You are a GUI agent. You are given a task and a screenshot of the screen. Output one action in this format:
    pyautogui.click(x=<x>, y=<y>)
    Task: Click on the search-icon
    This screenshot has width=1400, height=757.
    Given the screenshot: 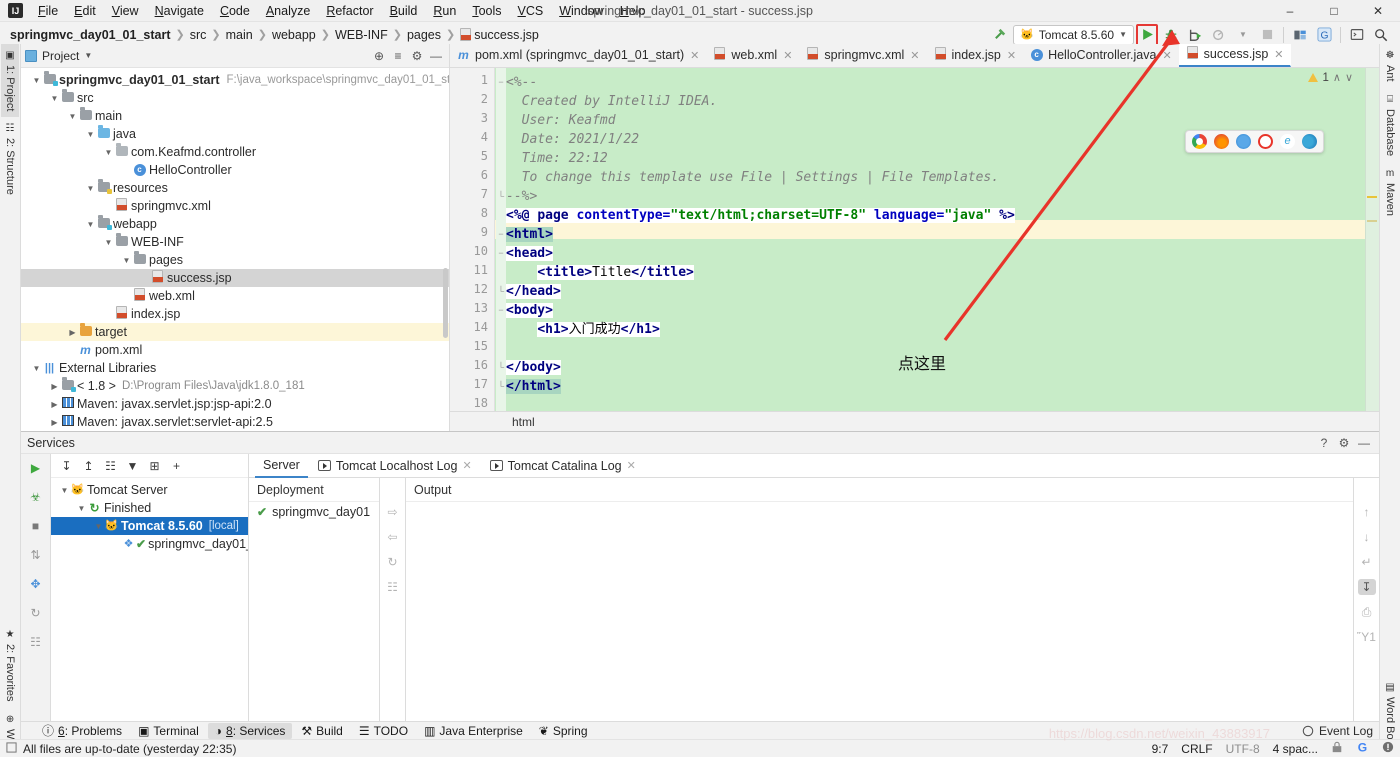 What is the action you would take?
    pyautogui.click(x=1381, y=35)
    